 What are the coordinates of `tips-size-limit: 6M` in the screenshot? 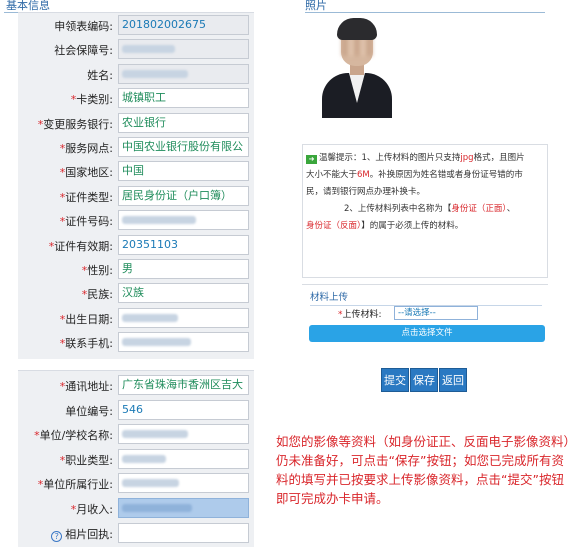 It's located at (363, 175).